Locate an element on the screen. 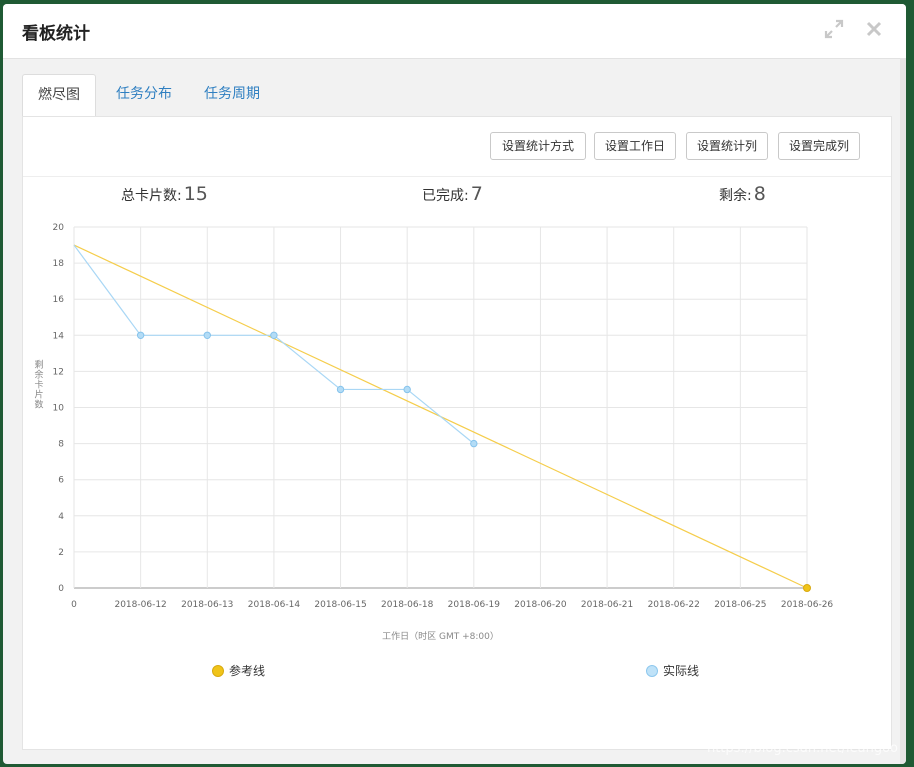 This screenshot has height=767, width=914. dialog-header: 看板统计 is located at coordinates (454, 31).